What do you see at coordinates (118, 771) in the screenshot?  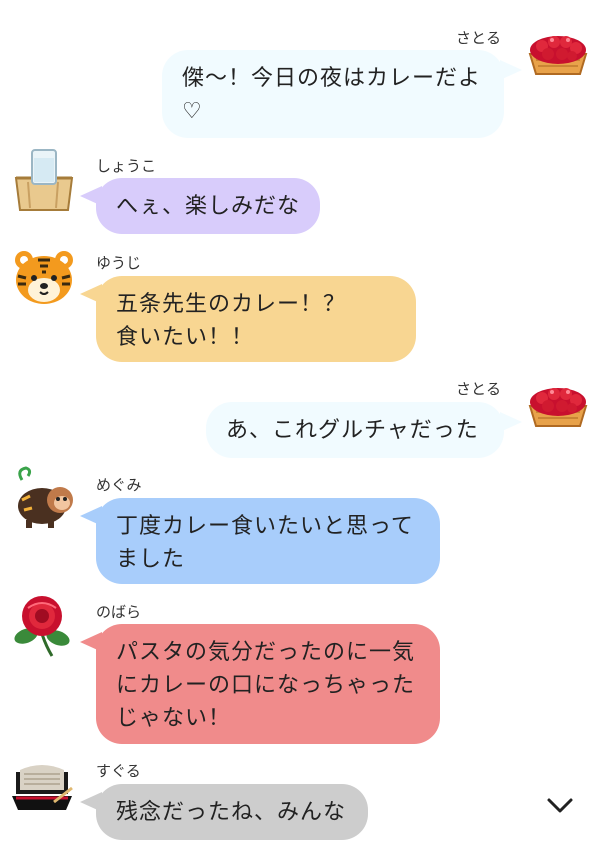 I see `sender-name: すぐる` at bounding box center [118, 771].